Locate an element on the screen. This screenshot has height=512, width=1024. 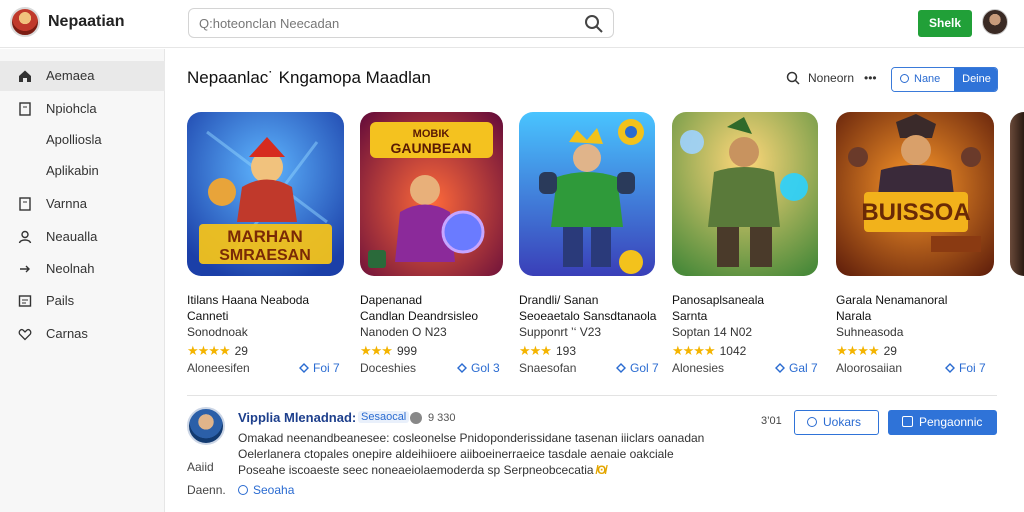
svg-text: MOBIK is located at coordinates (431, 134).